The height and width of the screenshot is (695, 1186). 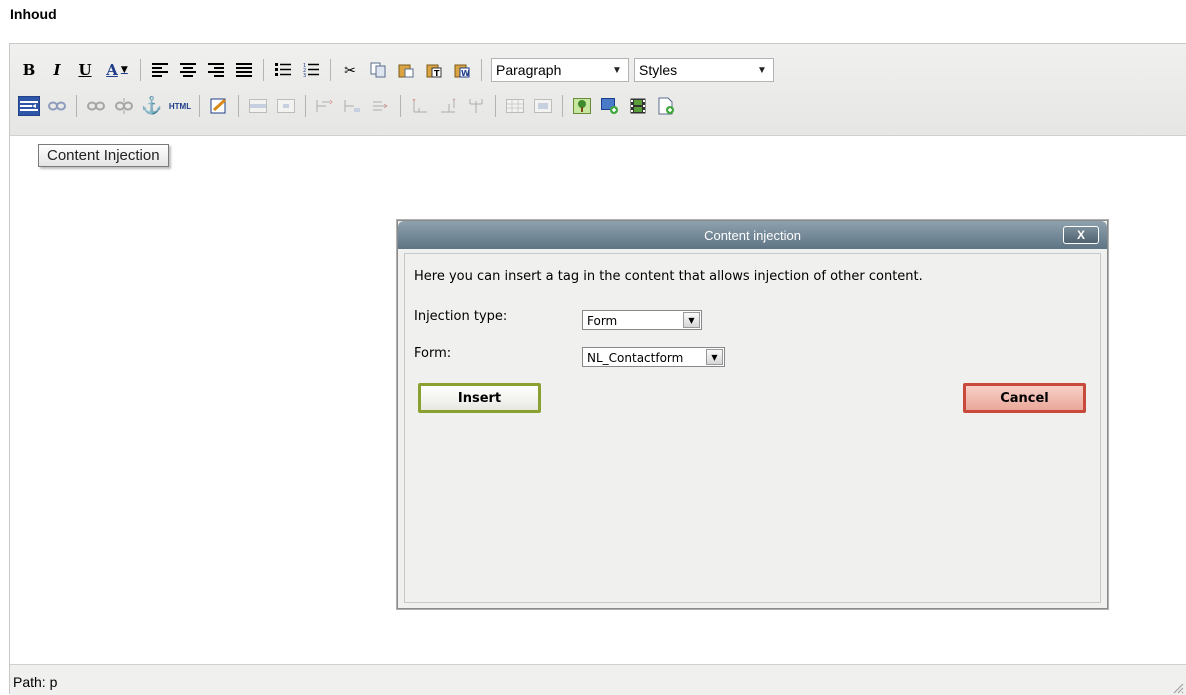 I want to click on link-icon, so click(x=57, y=106).